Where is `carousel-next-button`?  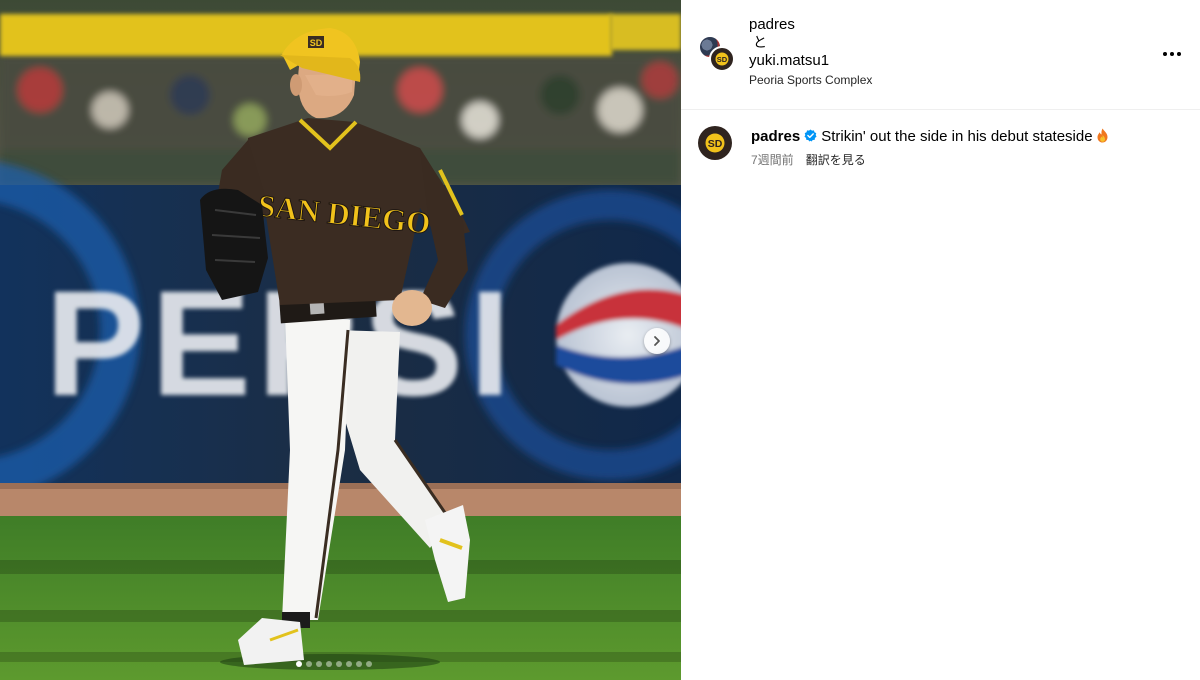 carousel-next-button is located at coordinates (657, 341).